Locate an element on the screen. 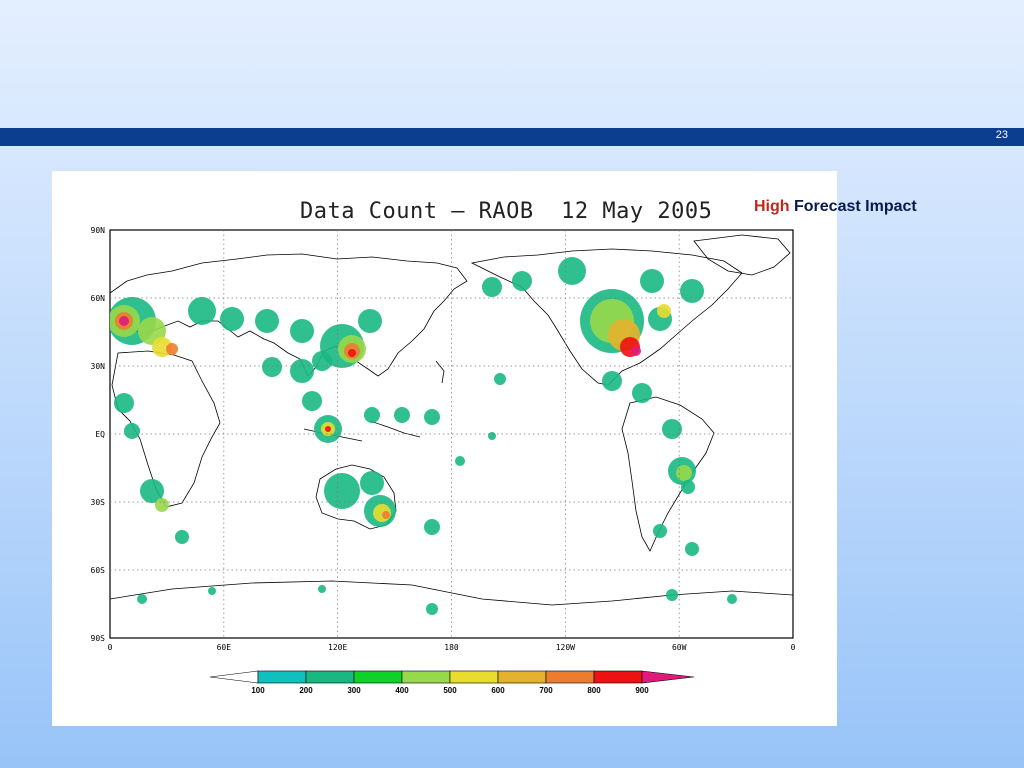 The width and height of the screenshot is (1024, 768). lat-label: 30S is located at coordinates (98, 502).